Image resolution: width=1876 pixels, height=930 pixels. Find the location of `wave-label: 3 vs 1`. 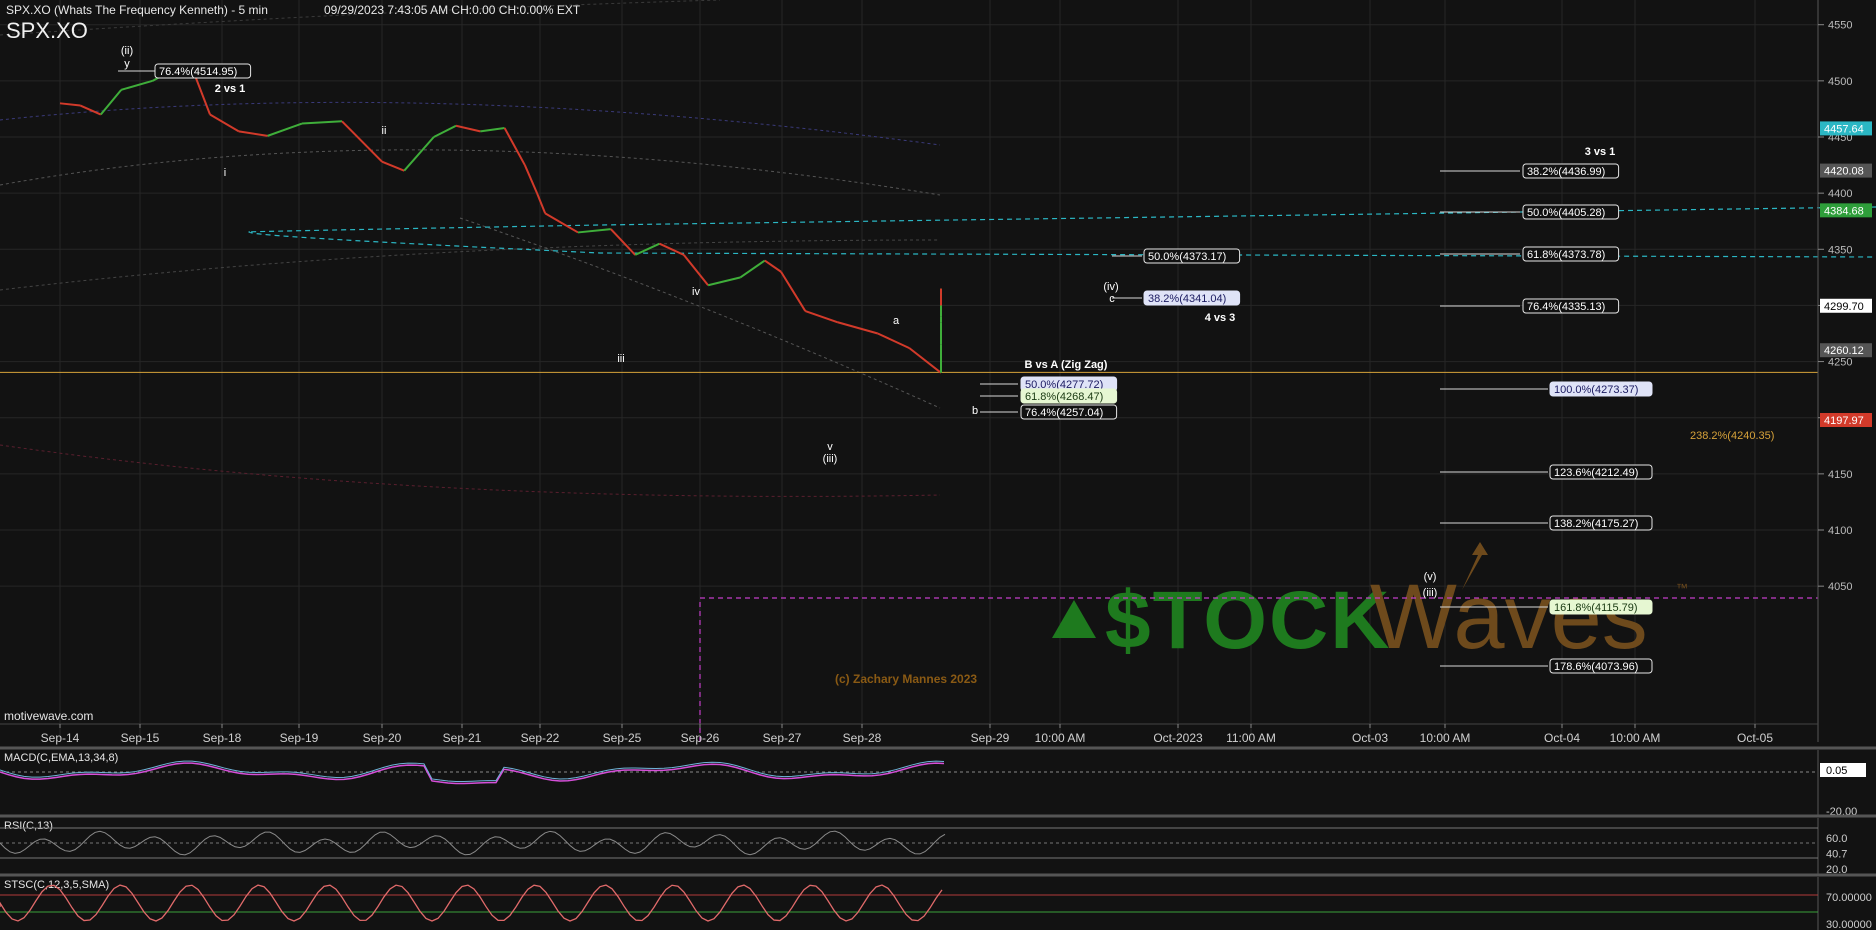

wave-label: 3 vs 1 is located at coordinates (1600, 152).